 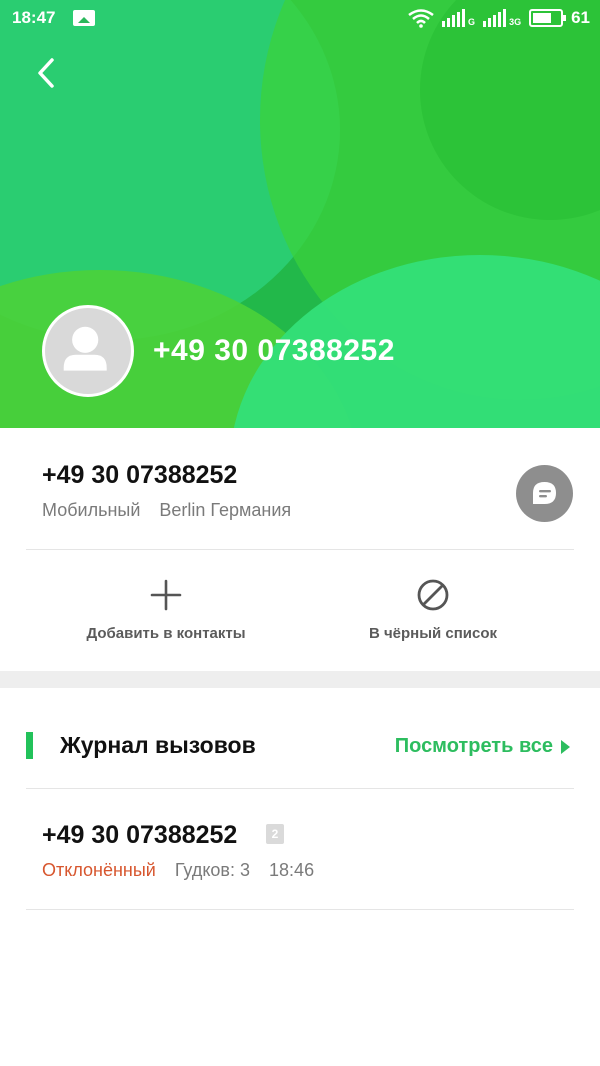 I want to click on number-location: Berlin Германия, so click(x=225, y=510).